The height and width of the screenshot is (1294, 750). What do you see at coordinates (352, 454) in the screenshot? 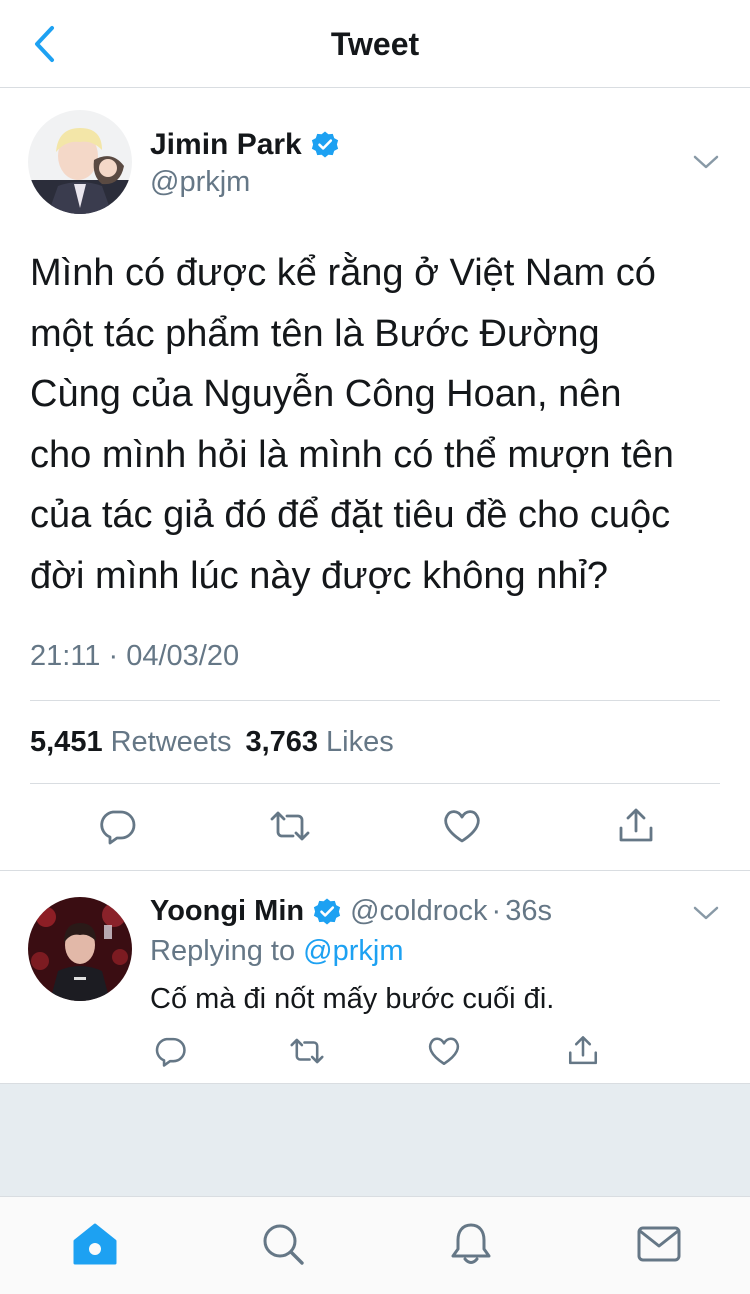
I see `tweet-text-line: cho mình hỏi là mình có thể mượn tên` at bounding box center [352, 454].